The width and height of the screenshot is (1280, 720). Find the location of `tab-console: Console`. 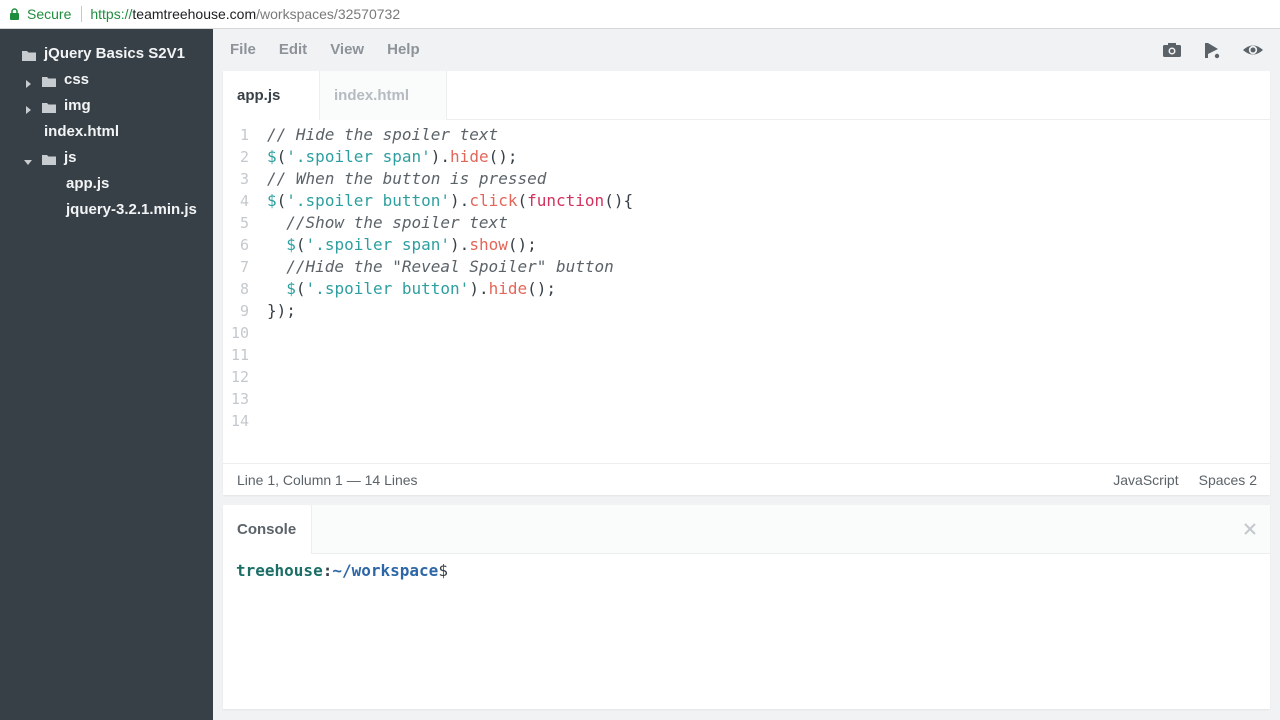

tab-console: Console is located at coordinates (267, 529).